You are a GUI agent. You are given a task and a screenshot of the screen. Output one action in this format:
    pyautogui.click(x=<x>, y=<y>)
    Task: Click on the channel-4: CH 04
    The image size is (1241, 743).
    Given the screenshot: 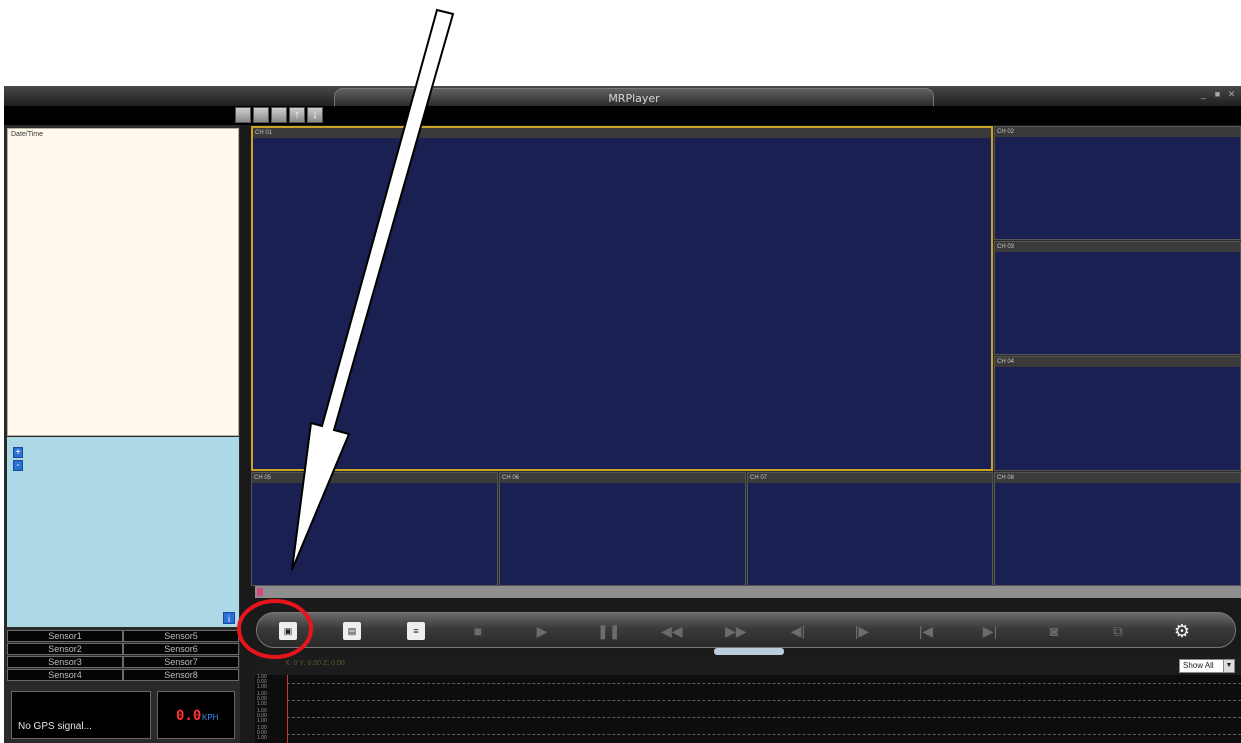 What is the action you would take?
    pyautogui.click(x=1117, y=413)
    